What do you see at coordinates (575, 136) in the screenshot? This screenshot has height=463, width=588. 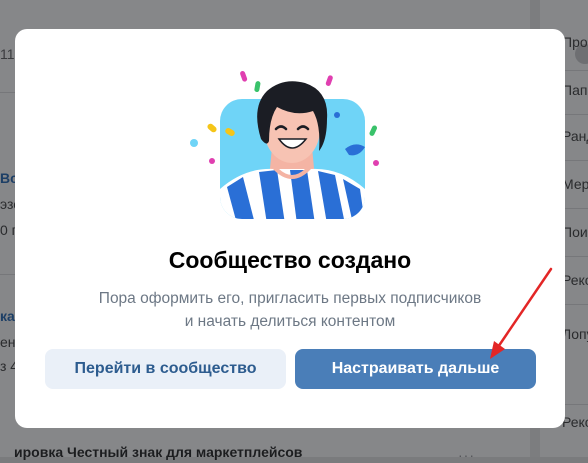 I see `sidebar-item: Ранд` at bounding box center [575, 136].